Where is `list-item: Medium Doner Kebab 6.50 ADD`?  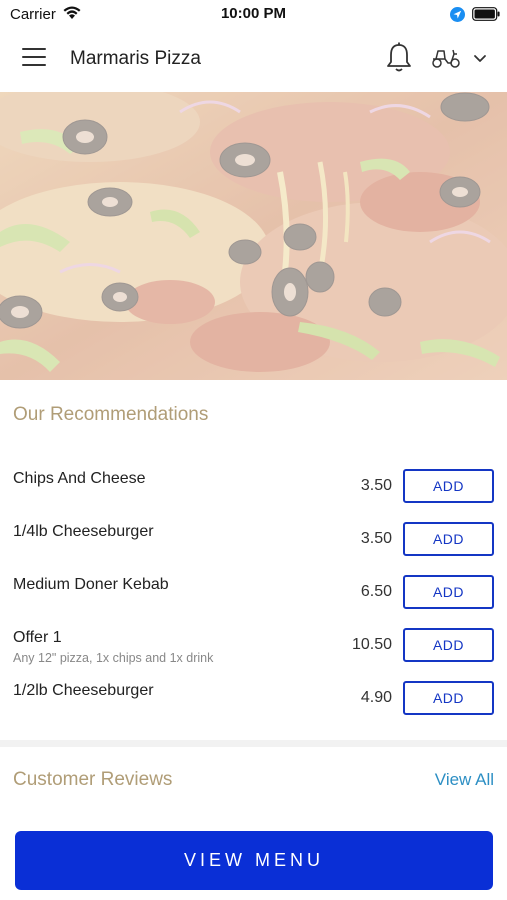
list-item: Medium Doner Kebab 6.50 ADD is located at coordinates (253, 592).